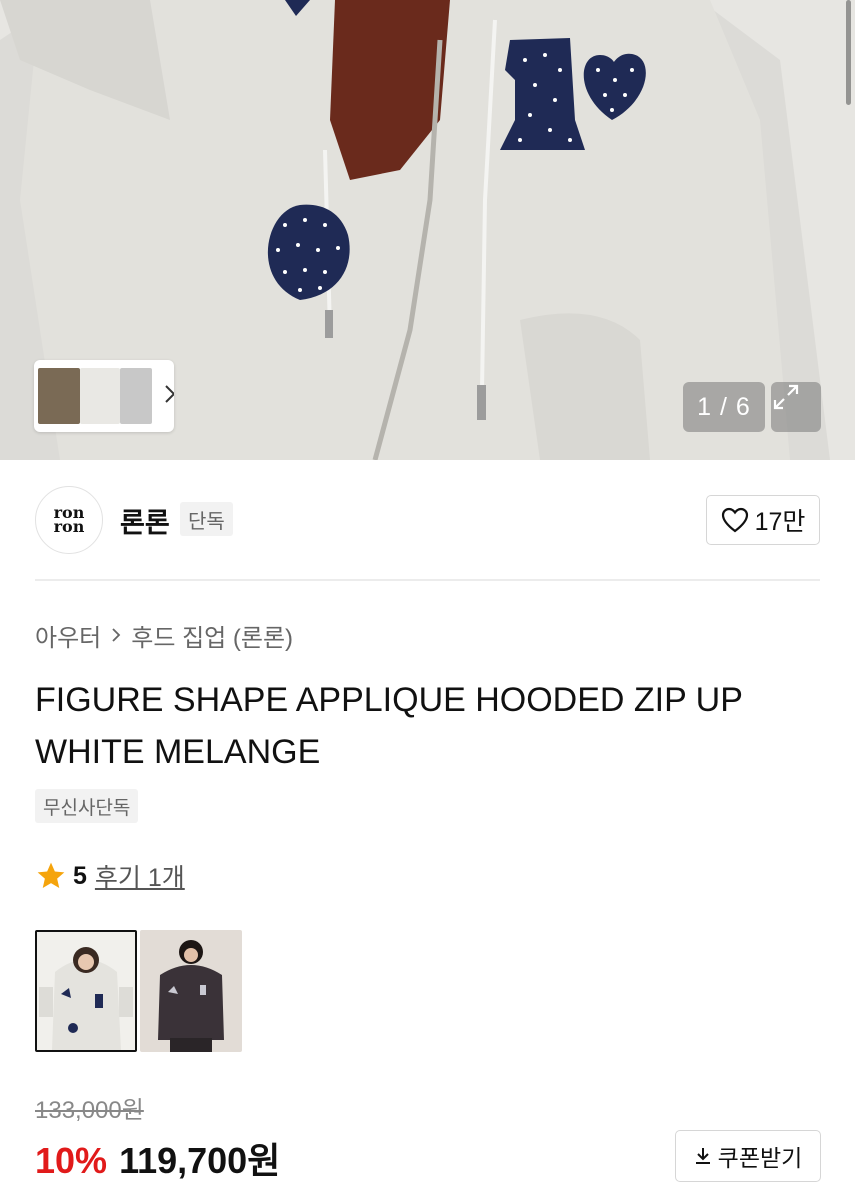  I want to click on image-thumbnails, so click(104, 396).